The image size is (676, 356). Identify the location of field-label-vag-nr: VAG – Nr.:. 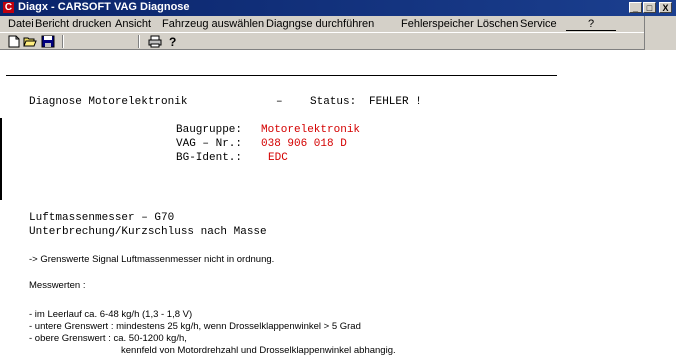
(209, 144).